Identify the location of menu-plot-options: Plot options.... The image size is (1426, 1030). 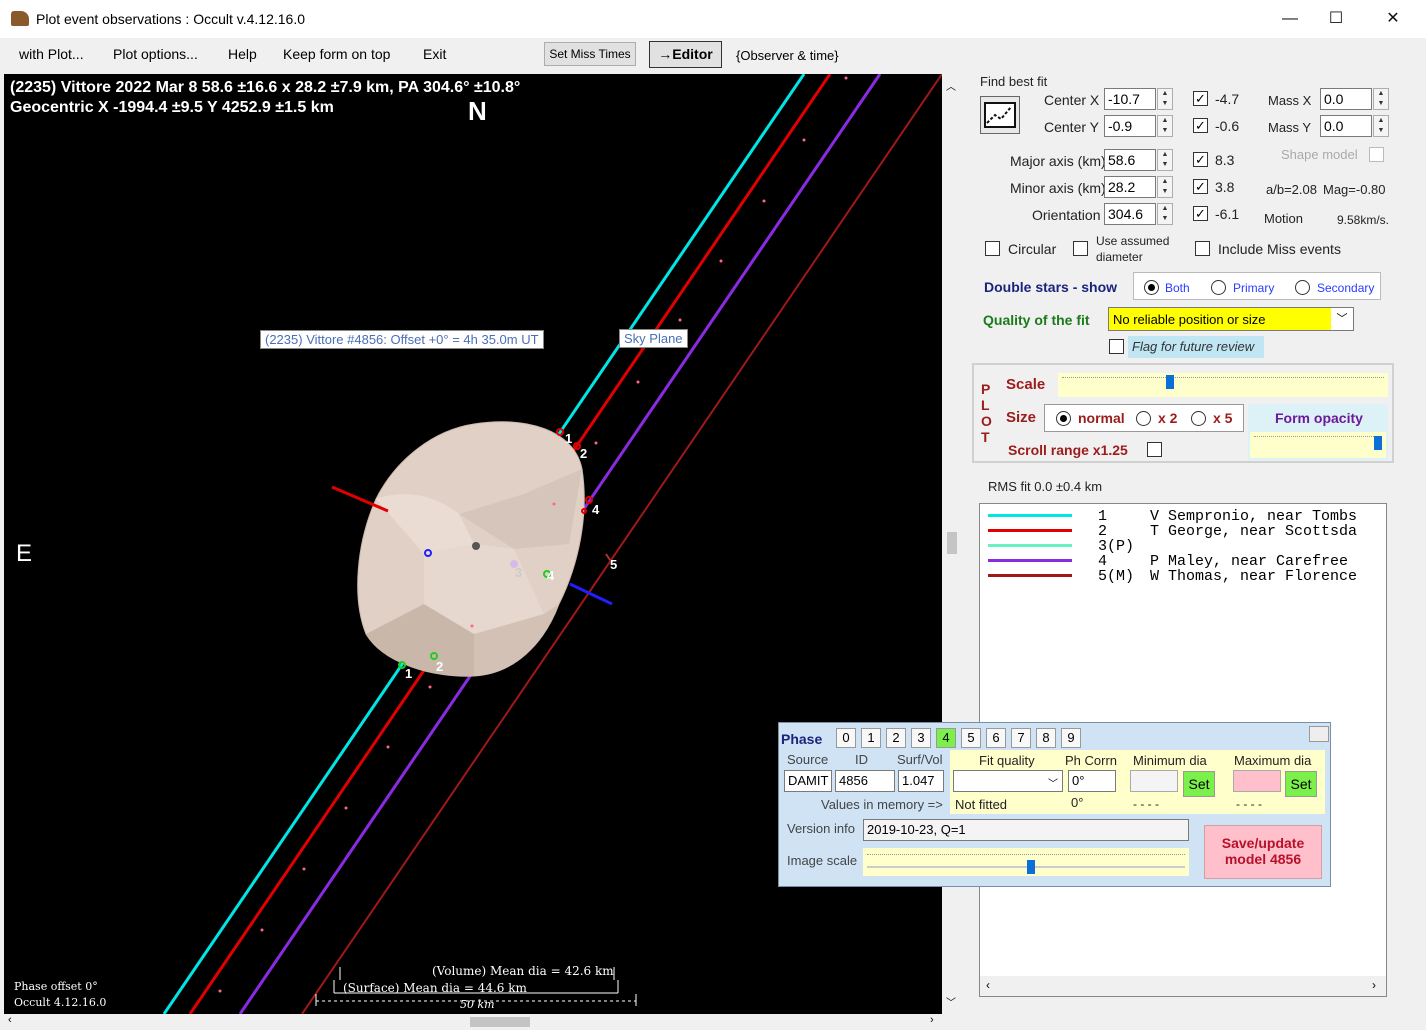
(155, 54).